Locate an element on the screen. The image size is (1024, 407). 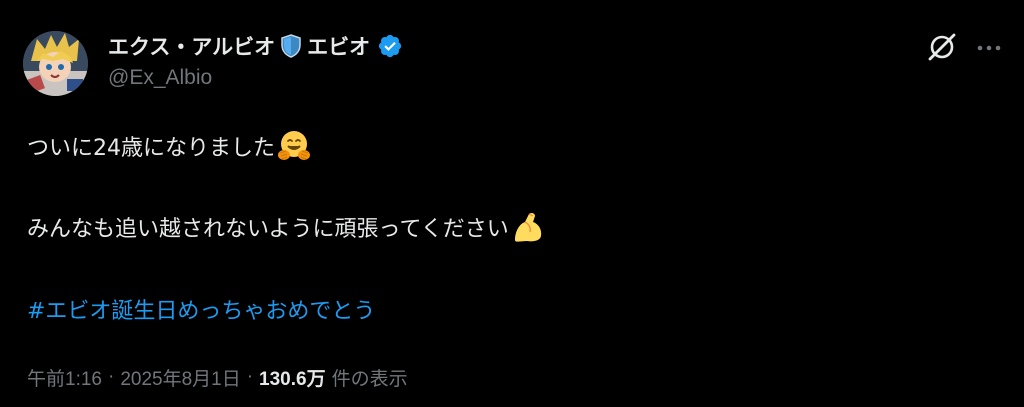
tweet-time: 午前1:16 is located at coordinates (64, 377).